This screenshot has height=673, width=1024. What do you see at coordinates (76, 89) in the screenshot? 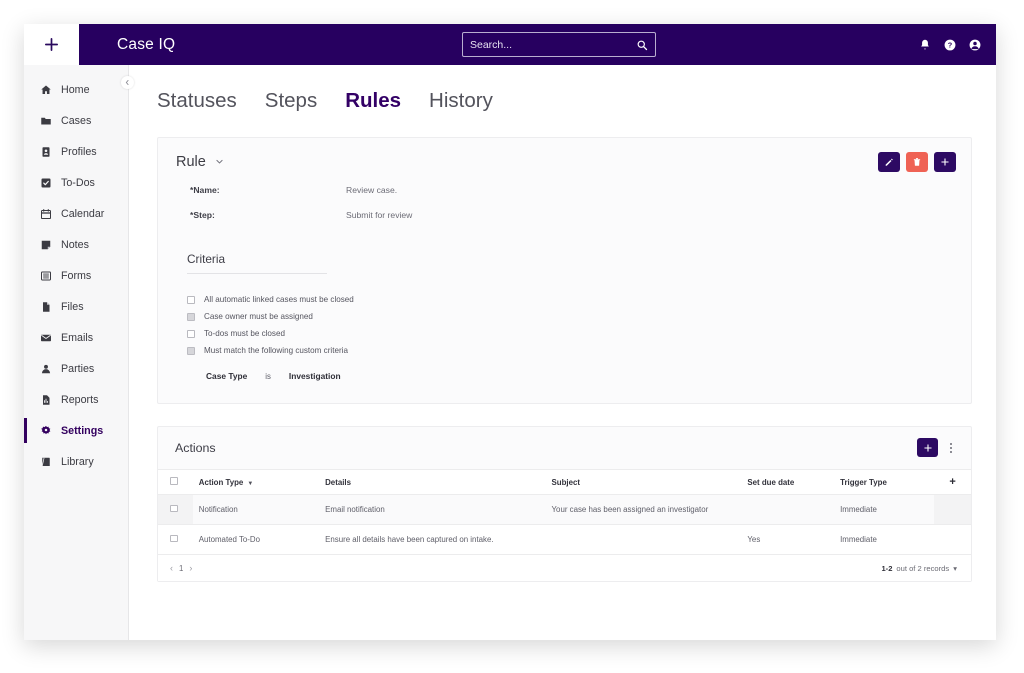
I see `sidebar-item-home: Home` at bounding box center [76, 89].